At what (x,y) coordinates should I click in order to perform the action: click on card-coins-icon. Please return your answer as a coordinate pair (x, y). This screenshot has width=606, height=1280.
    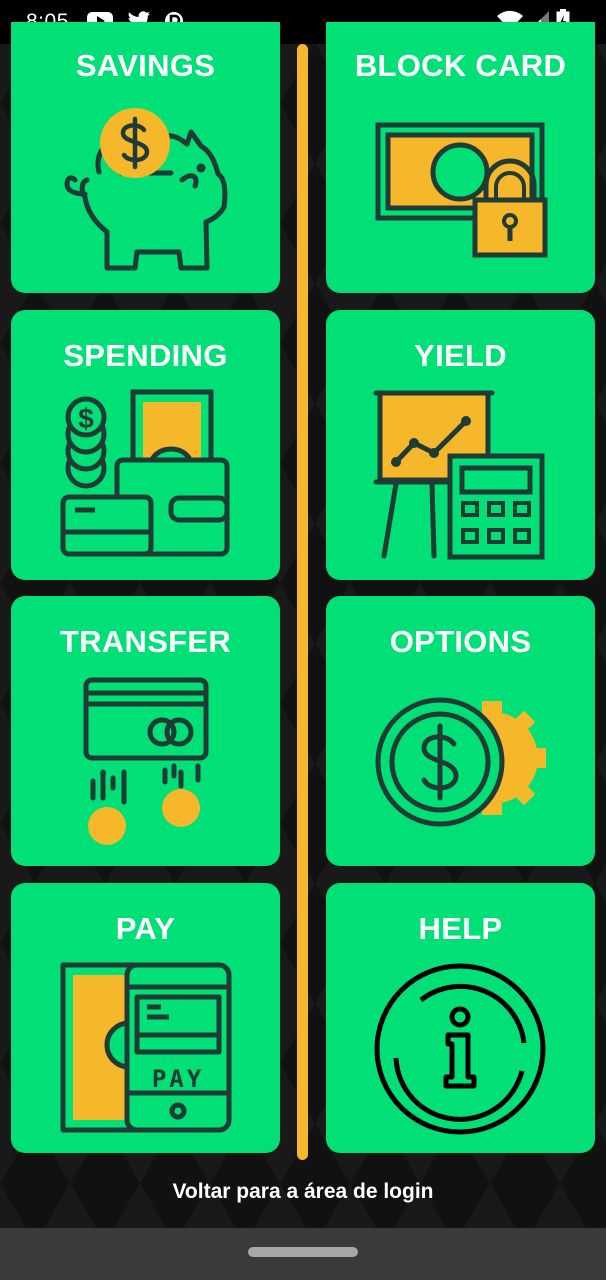
    Looking at the image, I should click on (146, 761).